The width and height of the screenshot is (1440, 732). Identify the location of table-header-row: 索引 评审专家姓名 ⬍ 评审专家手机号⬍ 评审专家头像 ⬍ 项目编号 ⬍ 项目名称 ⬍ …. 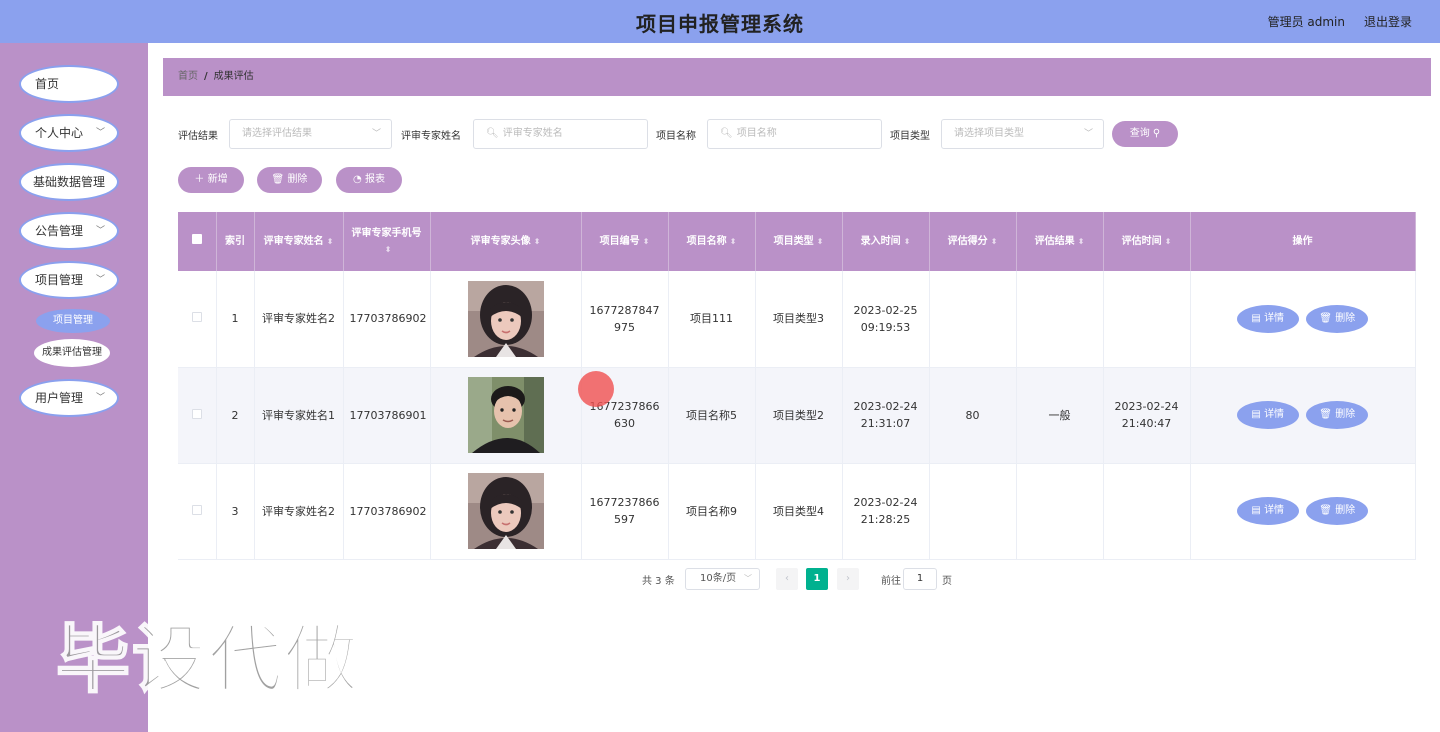
(797, 241).